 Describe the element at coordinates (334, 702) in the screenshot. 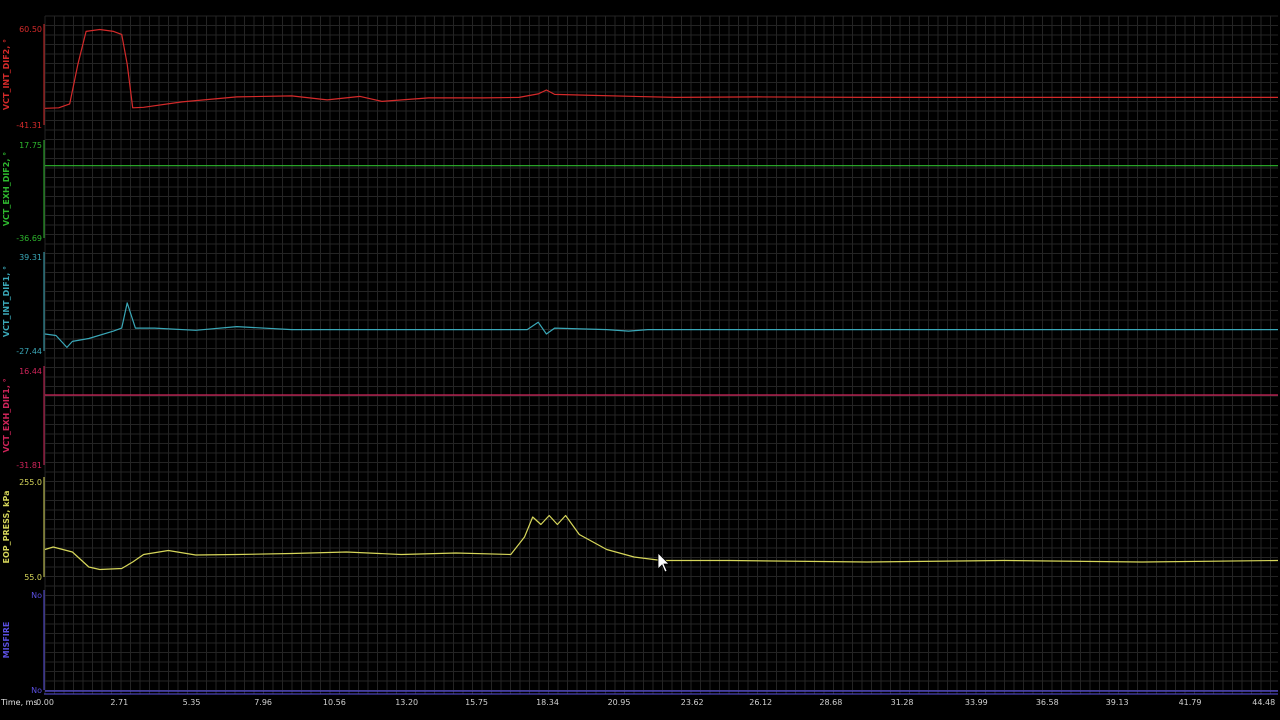

I see `x-tick-label: 10.56` at that location.